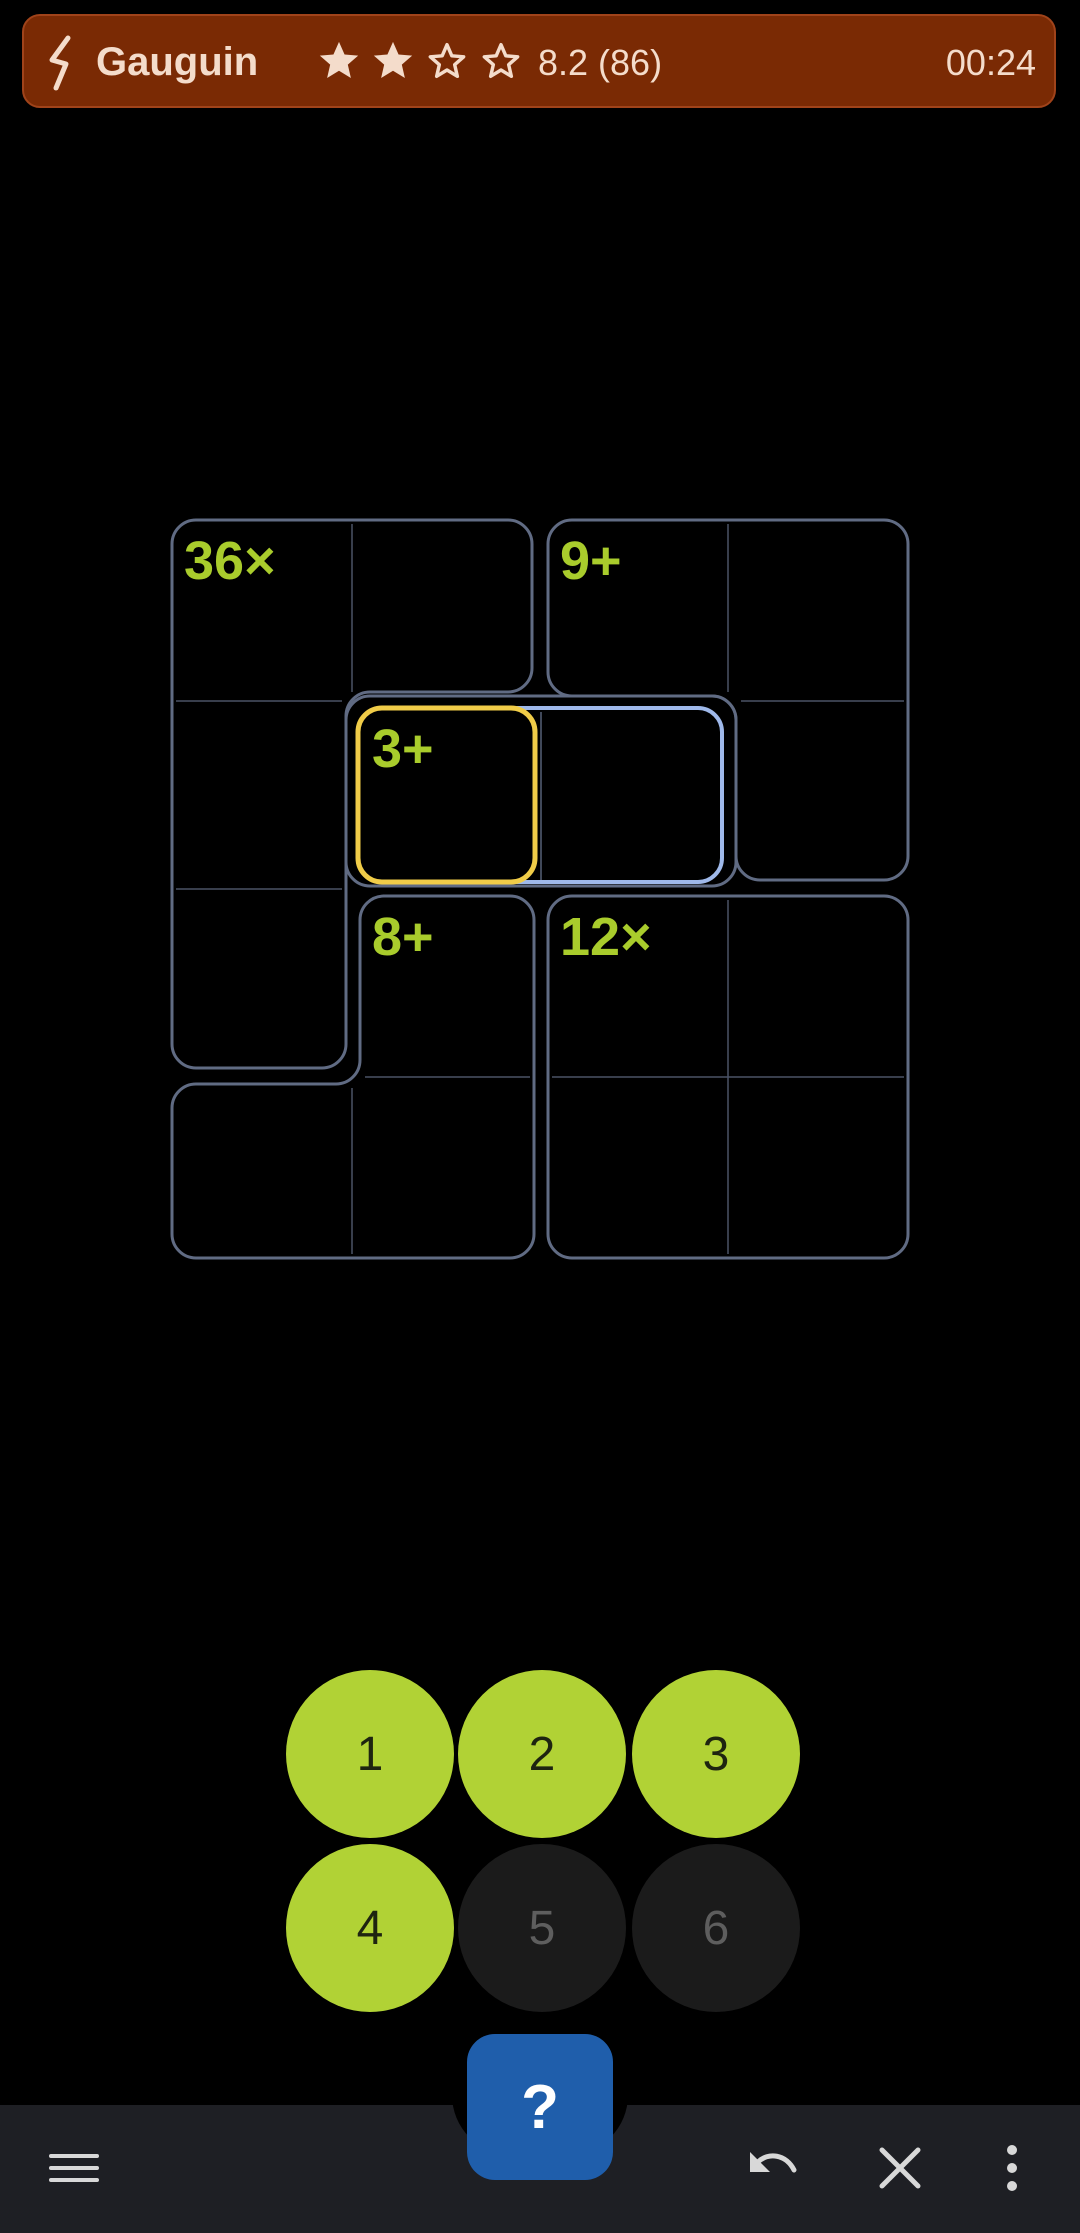  Describe the element at coordinates (403, 937) in the screenshot. I see `cage-clue-8plus: 8+` at that location.